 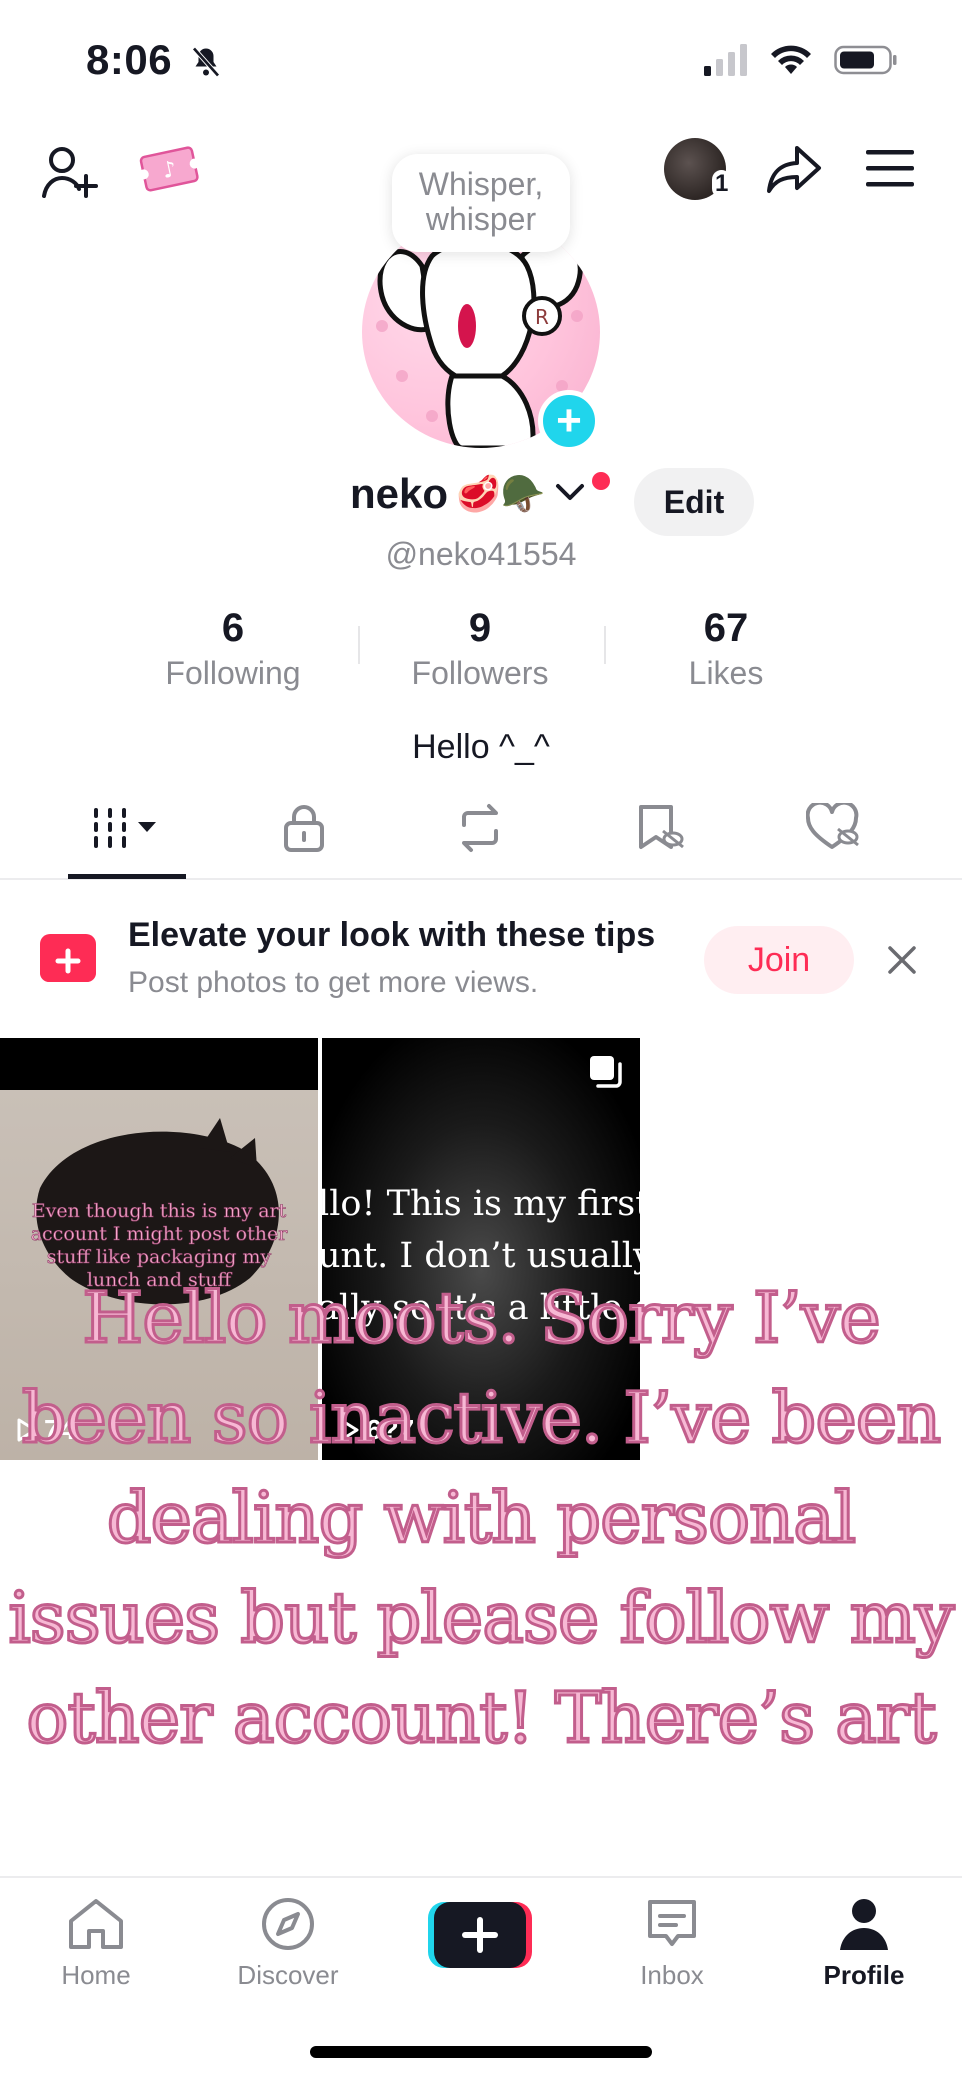 I want to click on bio-text: Hello ^_^, so click(x=481, y=747).